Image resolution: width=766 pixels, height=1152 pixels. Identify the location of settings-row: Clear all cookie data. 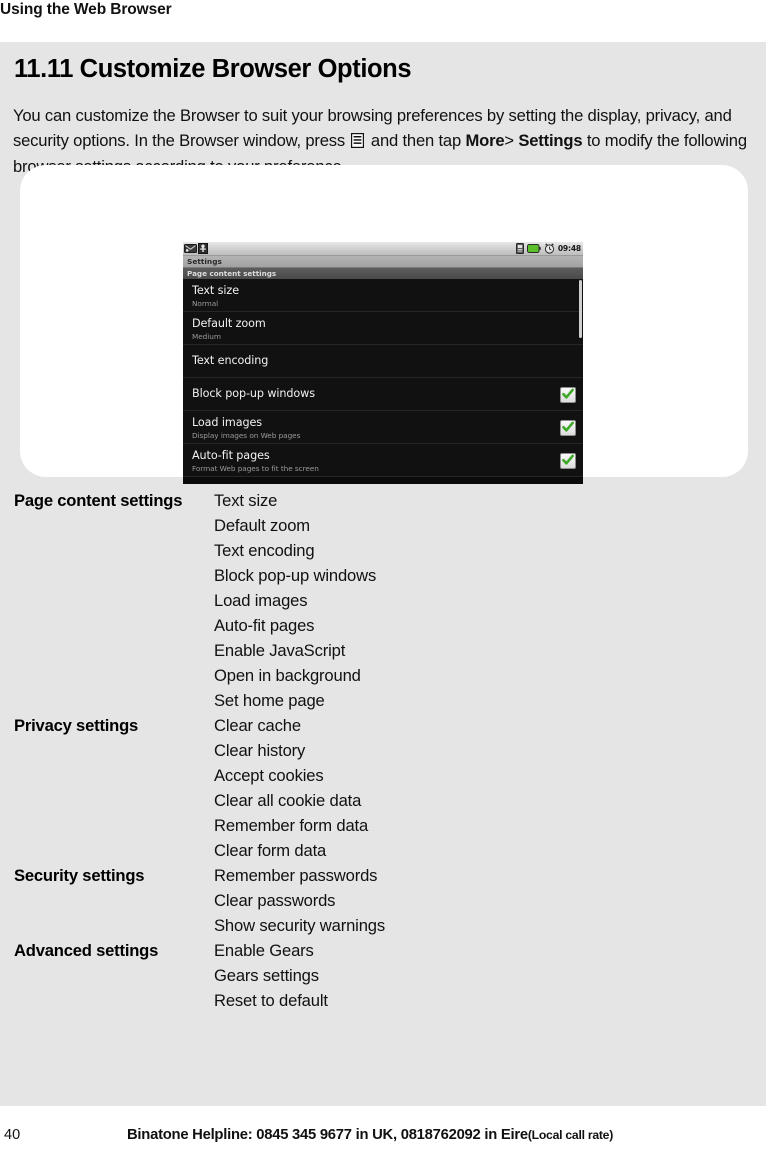
(383, 800).